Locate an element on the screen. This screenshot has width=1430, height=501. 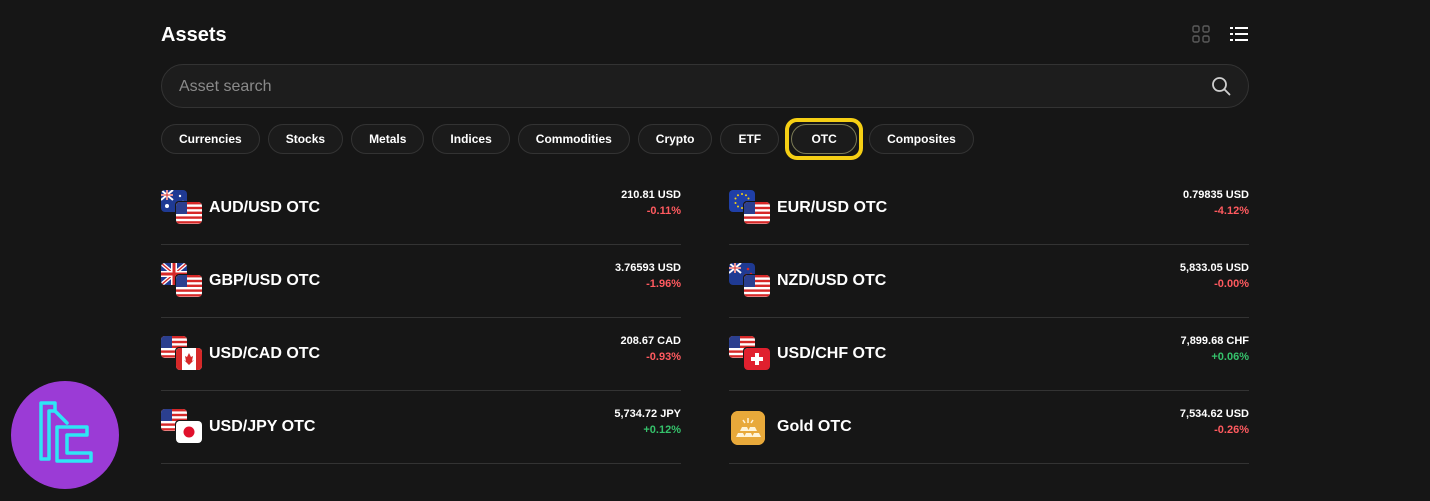
list-view-button is located at coordinates (1239, 34).